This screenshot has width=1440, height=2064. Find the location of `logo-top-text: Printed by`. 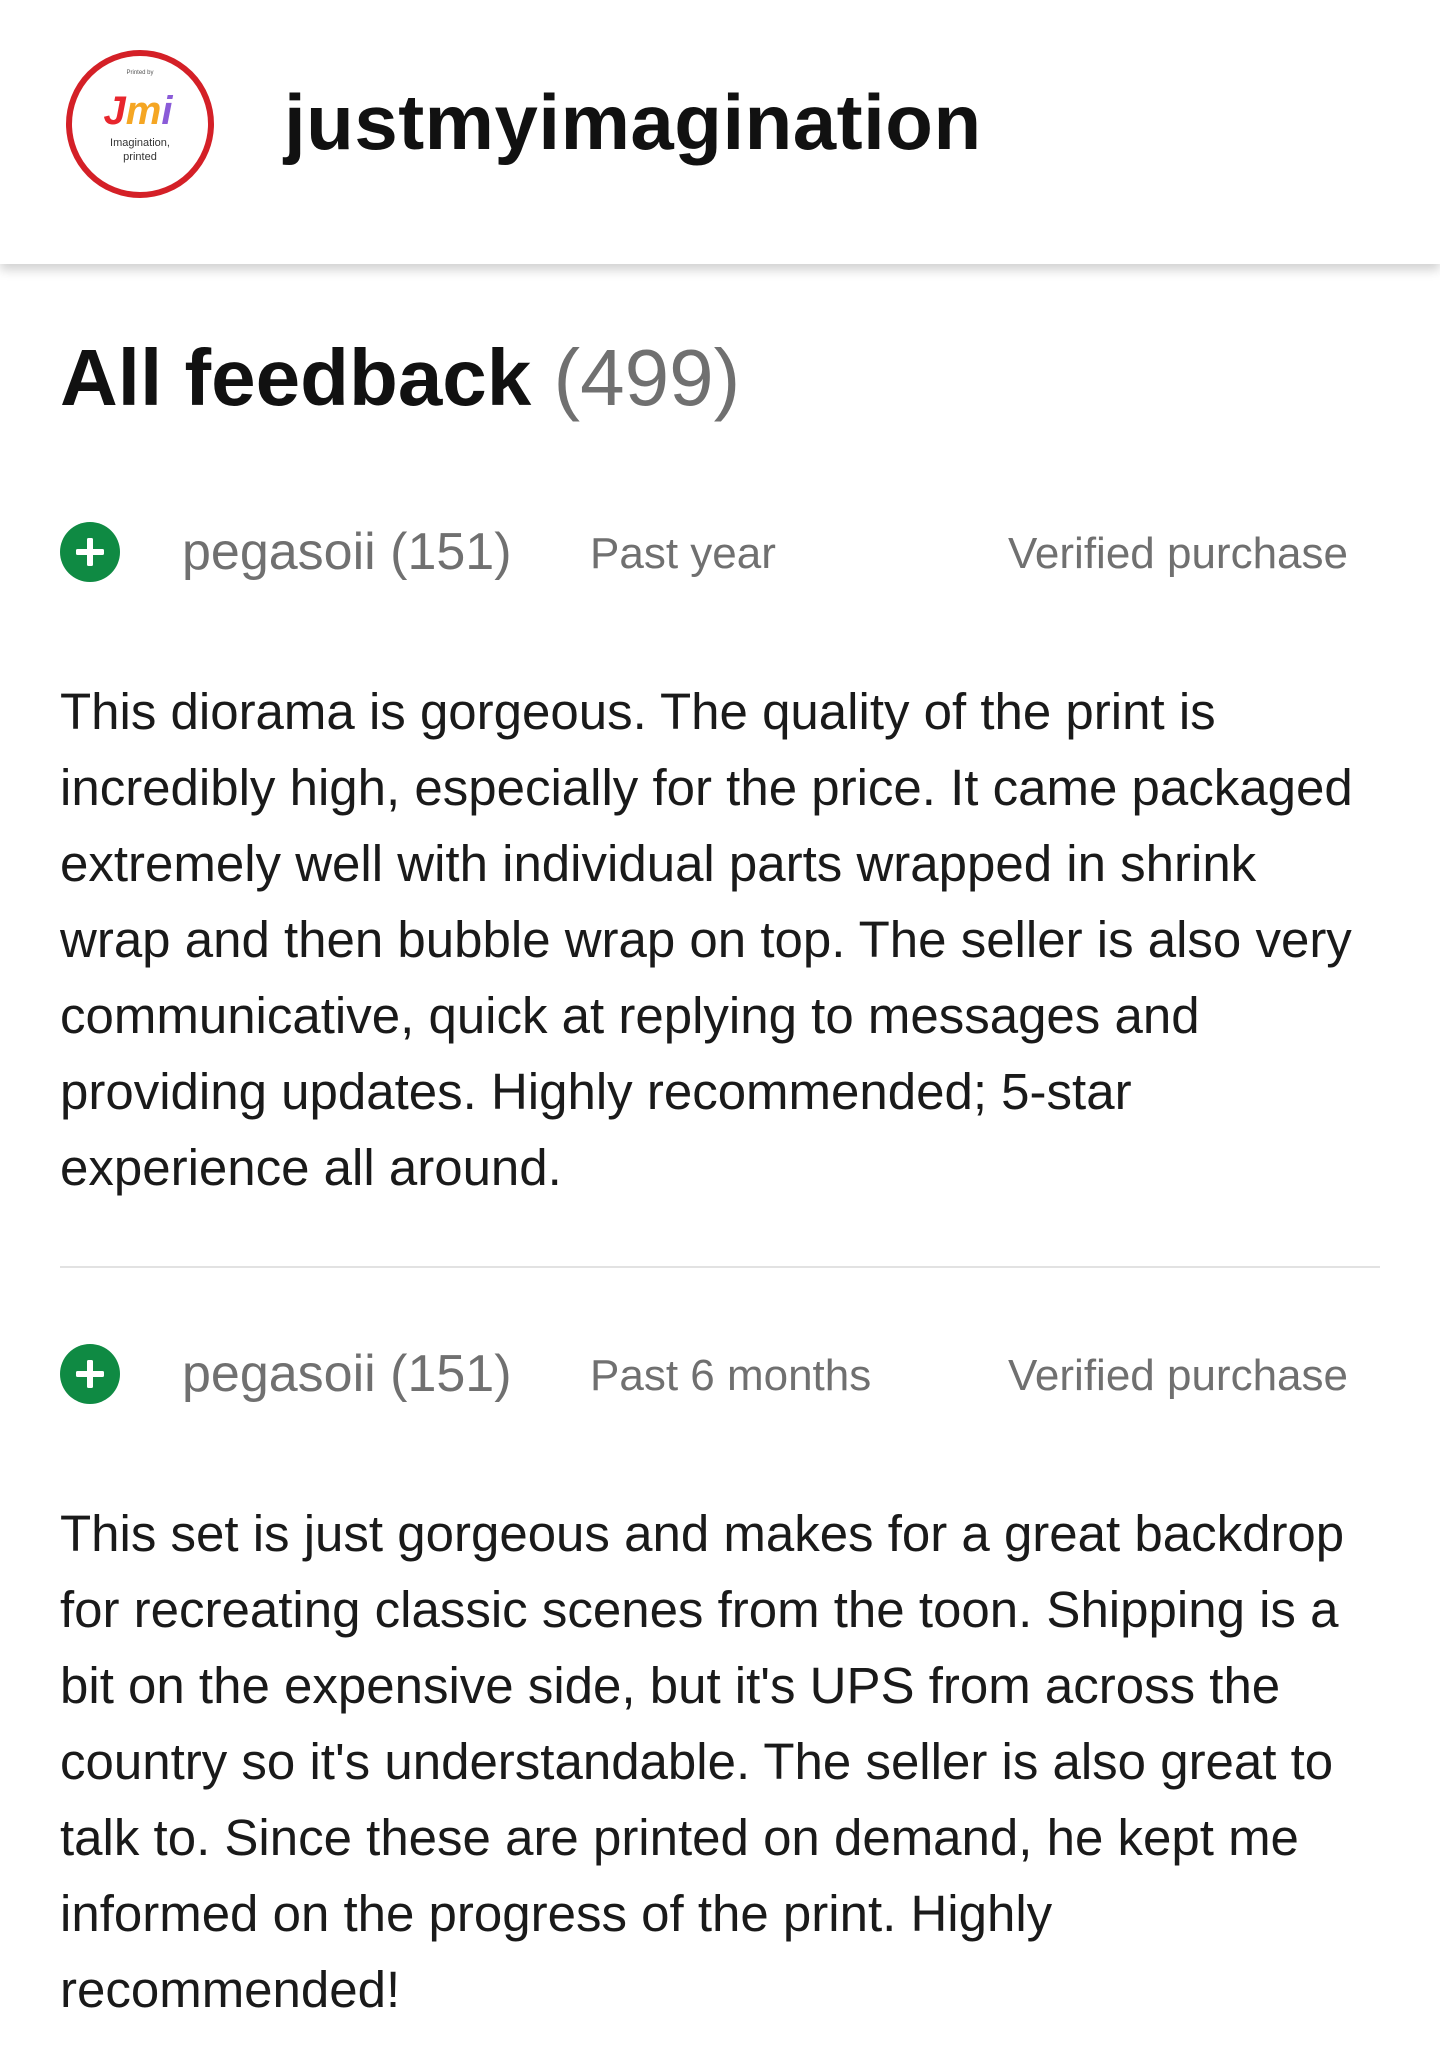

logo-top-text: Printed by is located at coordinates (139, 73).